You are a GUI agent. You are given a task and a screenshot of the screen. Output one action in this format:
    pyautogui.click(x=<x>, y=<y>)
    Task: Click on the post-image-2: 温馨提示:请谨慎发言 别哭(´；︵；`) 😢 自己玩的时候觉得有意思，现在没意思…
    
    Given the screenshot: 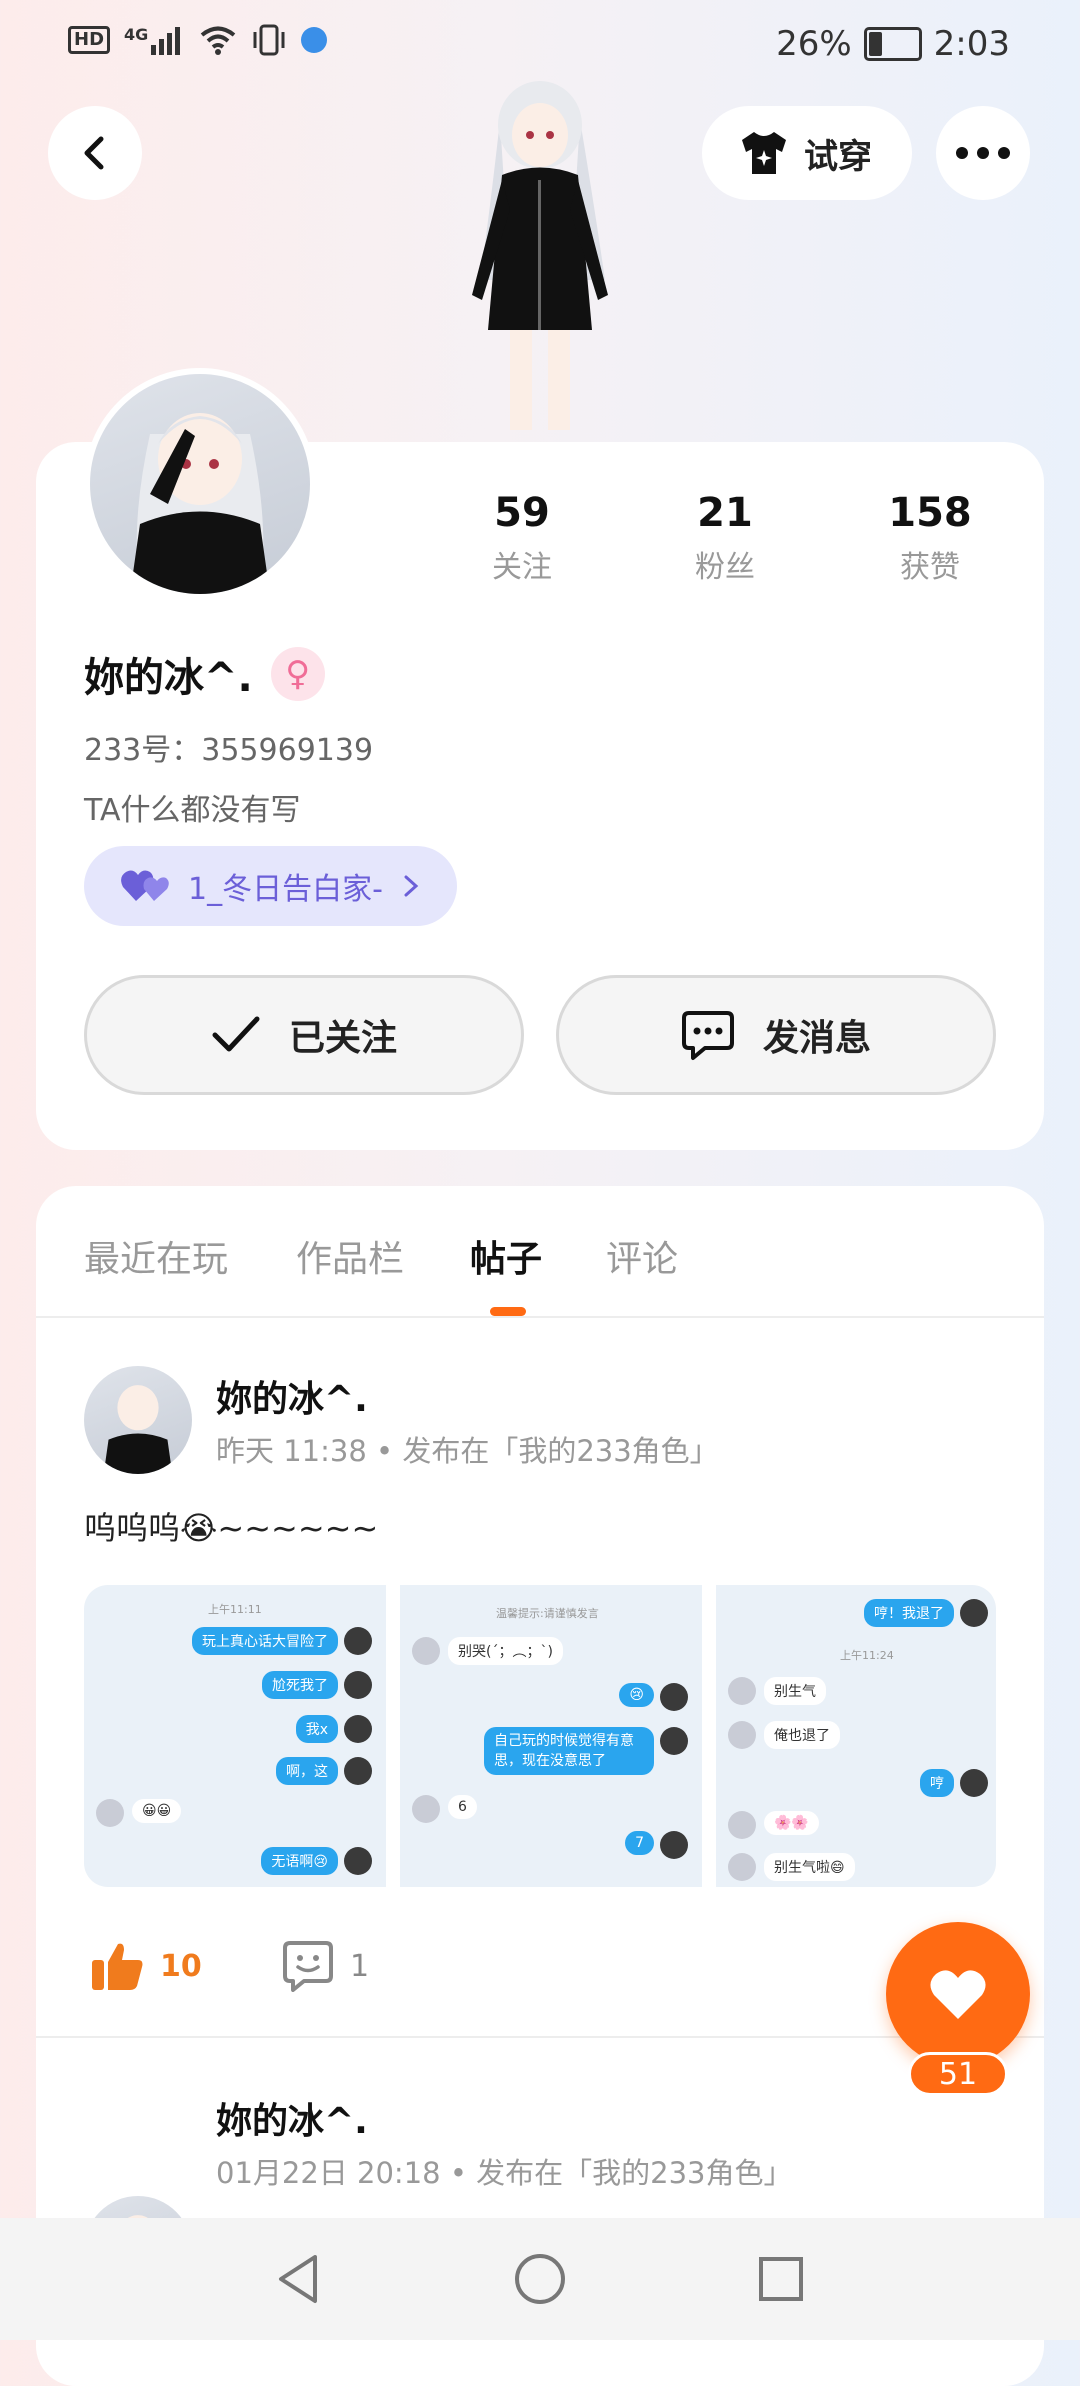 What is the action you would take?
    pyautogui.click(x=551, y=1736)
    